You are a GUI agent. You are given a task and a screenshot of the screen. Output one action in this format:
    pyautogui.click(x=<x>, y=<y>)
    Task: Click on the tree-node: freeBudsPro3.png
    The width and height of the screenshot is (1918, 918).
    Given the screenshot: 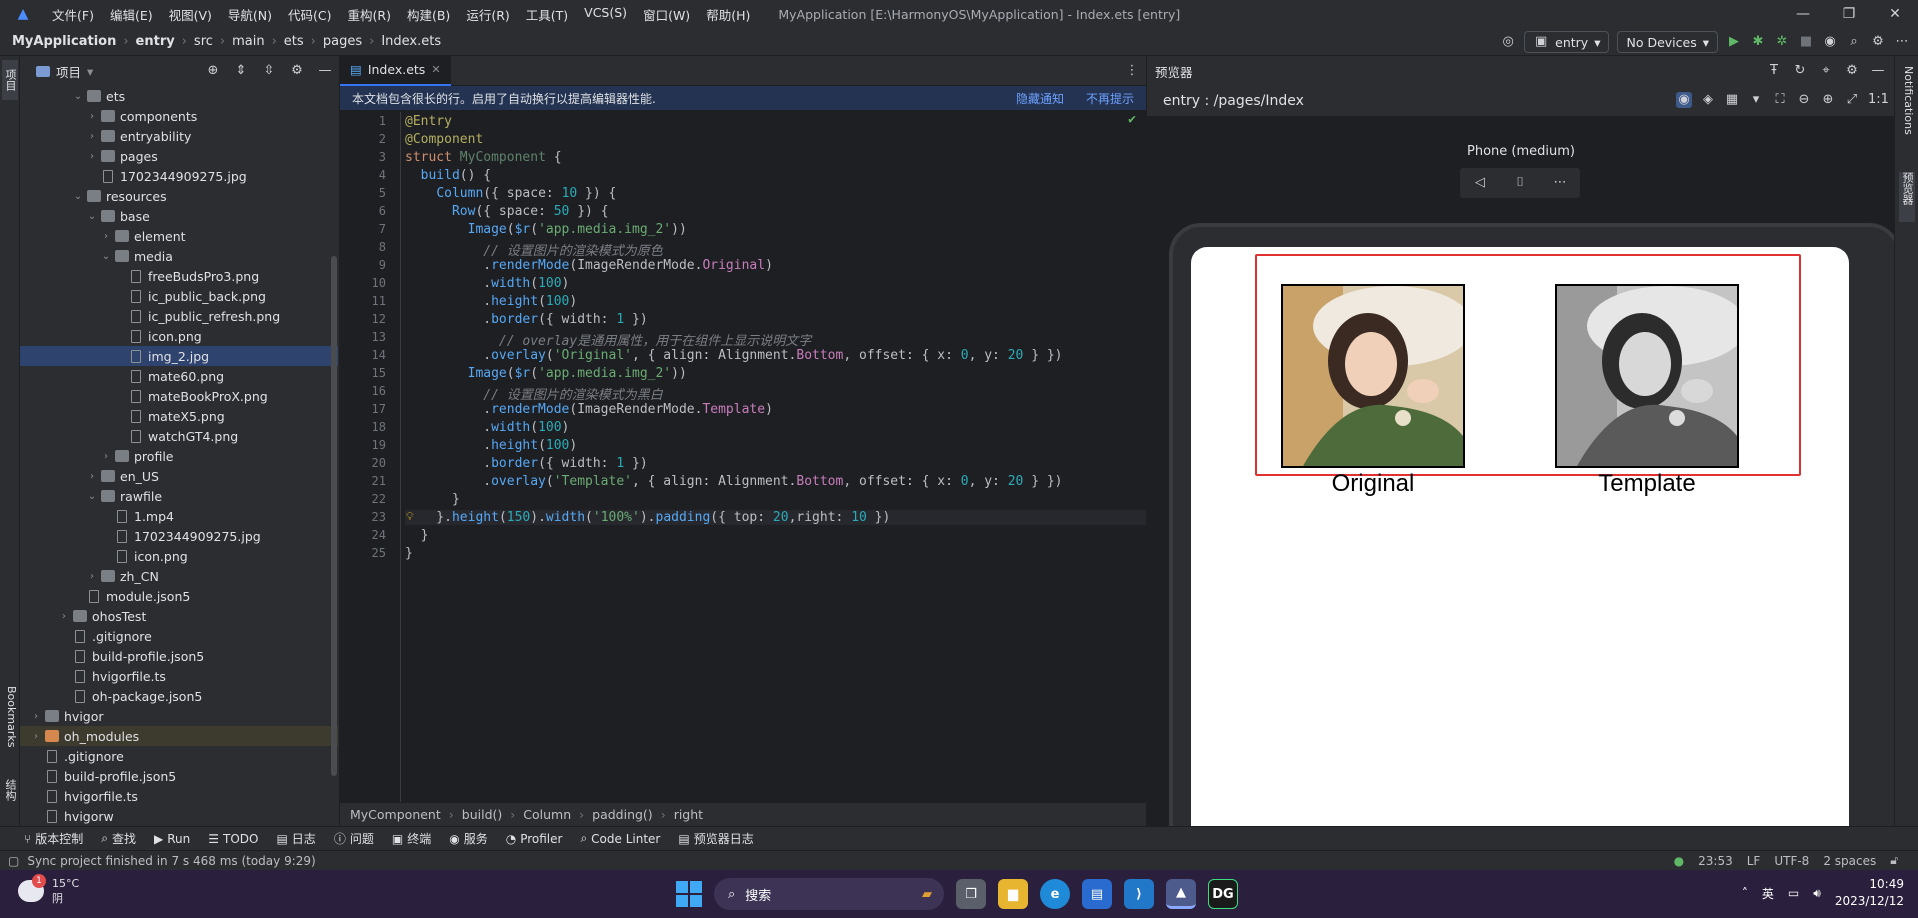 What is the action you would take?
    pyautogui.click(x=179, y=276)
    